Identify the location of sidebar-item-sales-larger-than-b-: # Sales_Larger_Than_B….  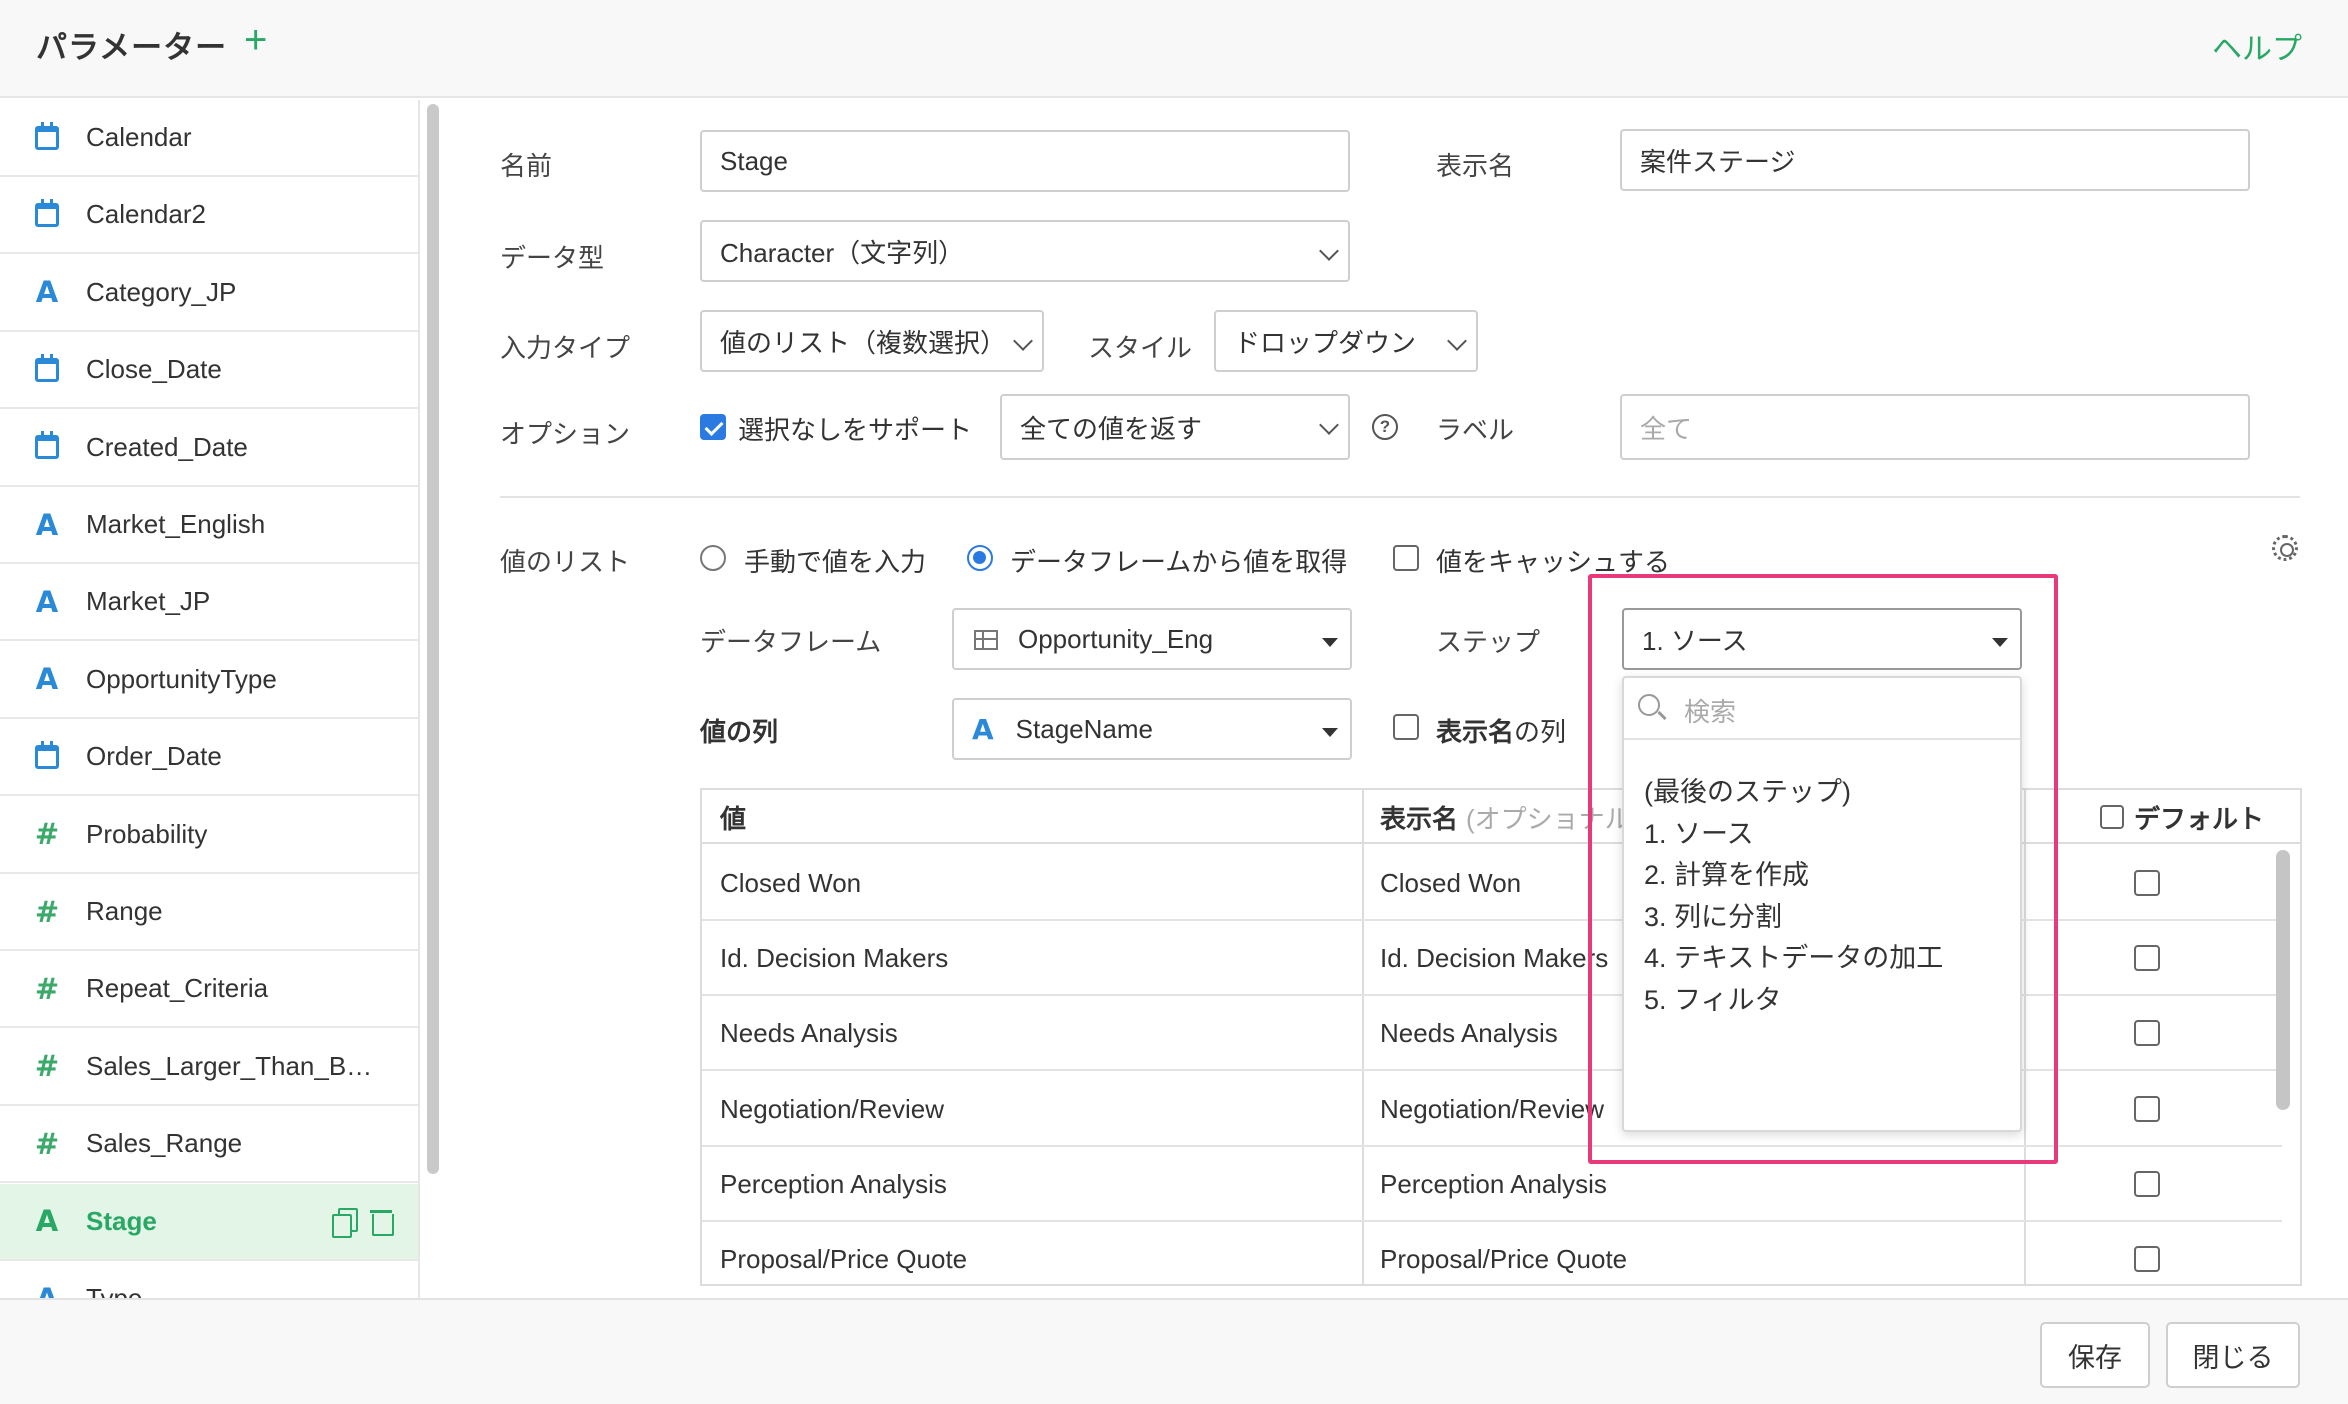
(209, 1067).